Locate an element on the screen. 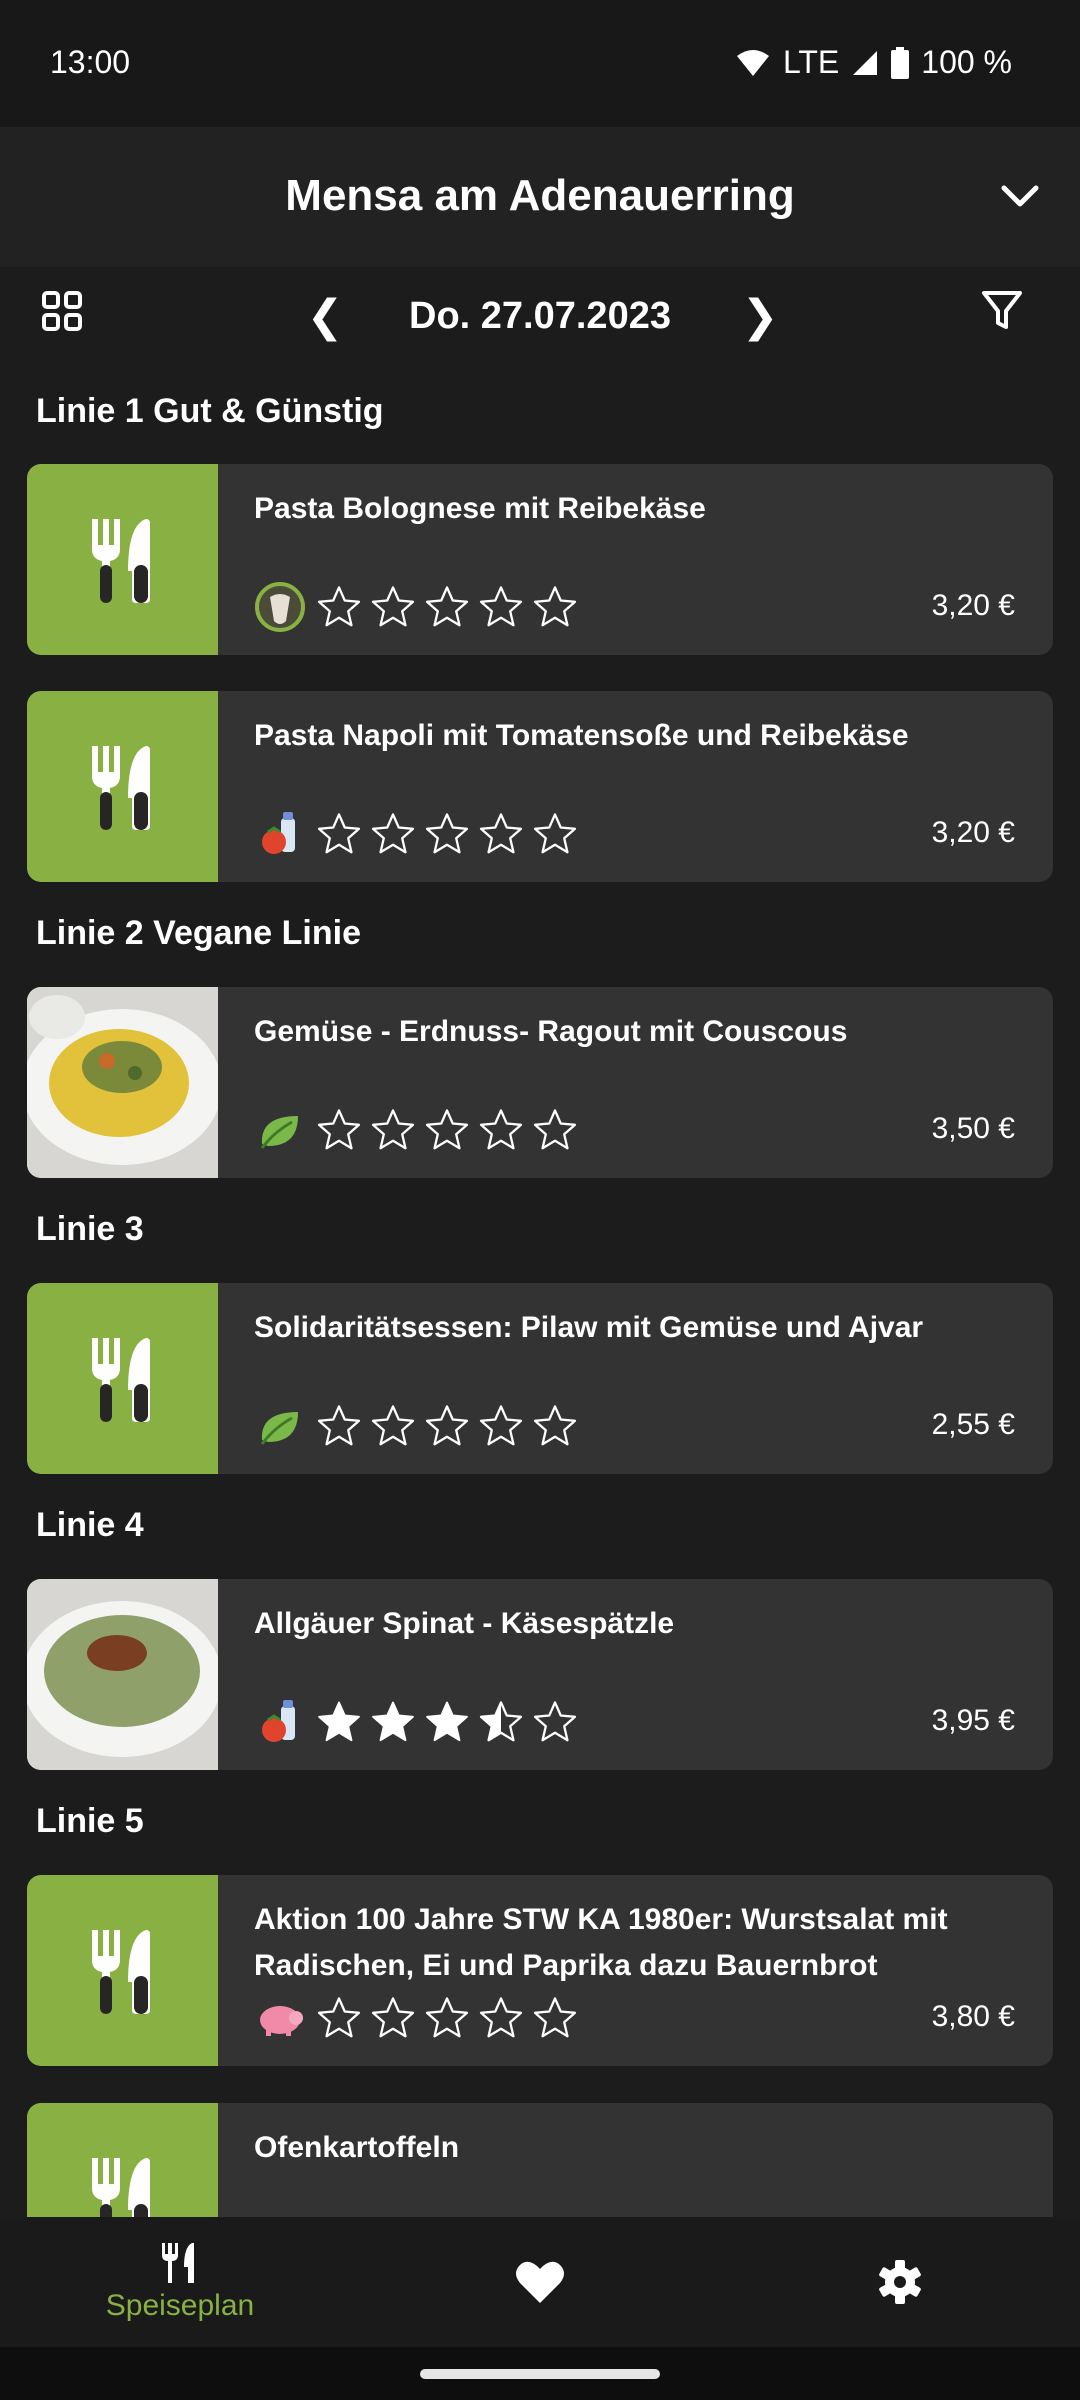 Image resolution: width=1080 pixels, height=2400 pixels. date-label: Do. 27.07.2023 is located at coordinates (540, 316).